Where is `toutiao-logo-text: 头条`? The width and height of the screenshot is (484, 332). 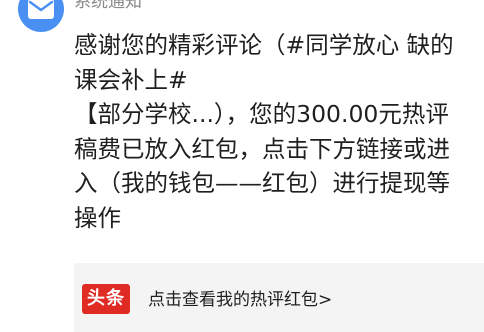
toutiao-logo-text: 头条 is located at coordinates (106, 298).